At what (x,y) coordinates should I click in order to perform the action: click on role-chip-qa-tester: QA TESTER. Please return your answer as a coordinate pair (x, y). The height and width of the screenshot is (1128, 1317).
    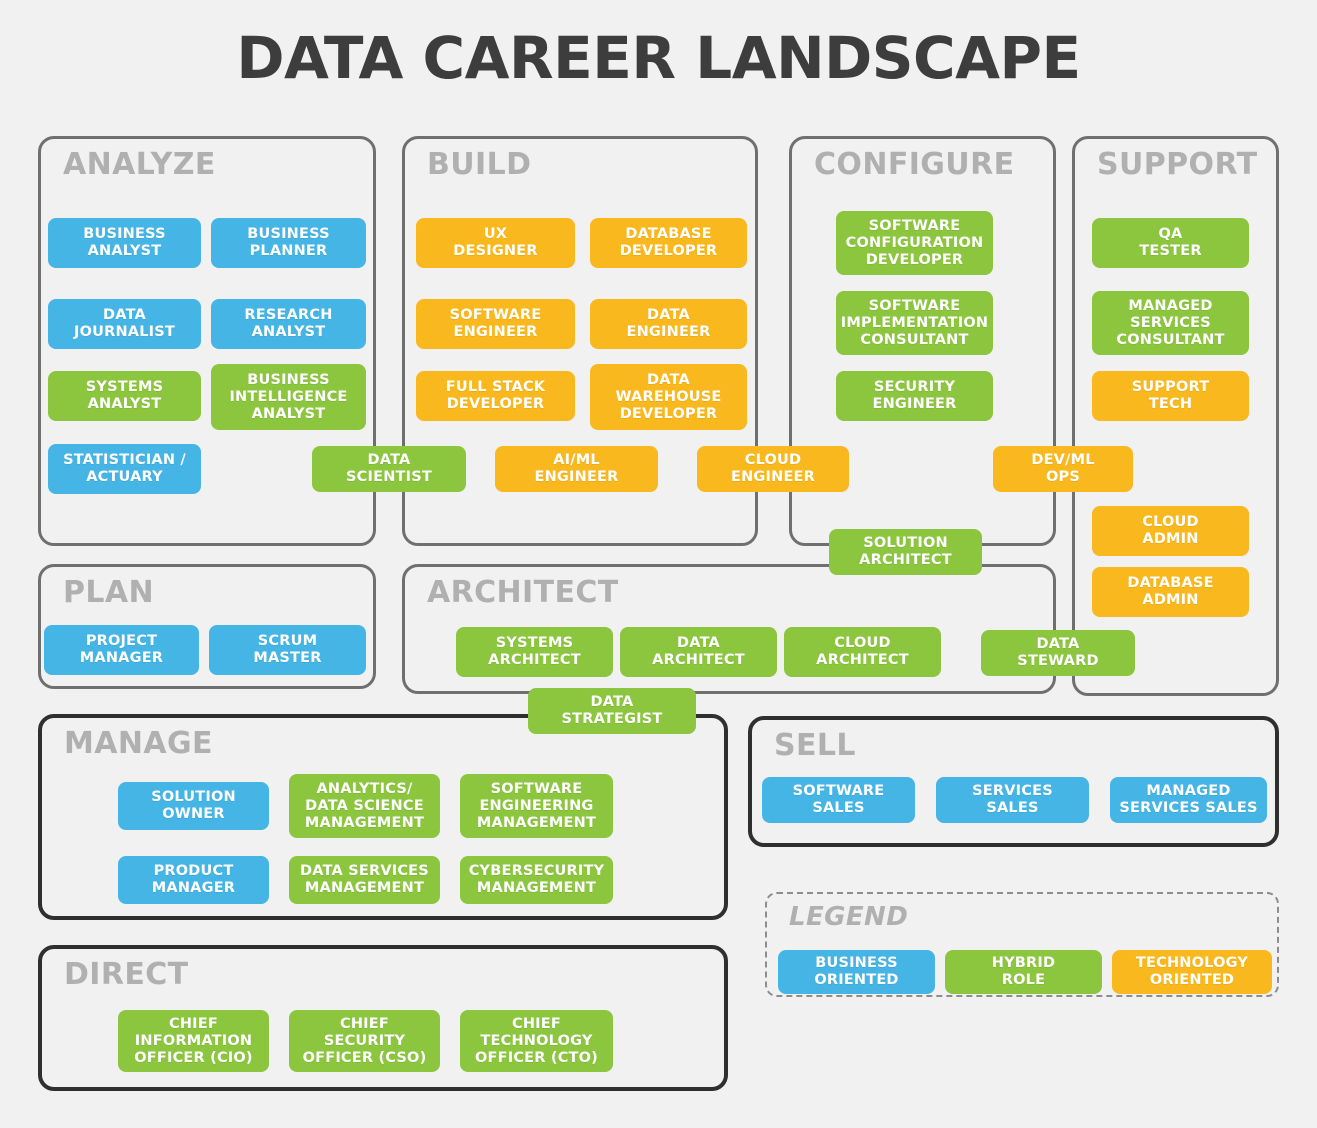
    Looking at the image, I should click on (1170, 243).